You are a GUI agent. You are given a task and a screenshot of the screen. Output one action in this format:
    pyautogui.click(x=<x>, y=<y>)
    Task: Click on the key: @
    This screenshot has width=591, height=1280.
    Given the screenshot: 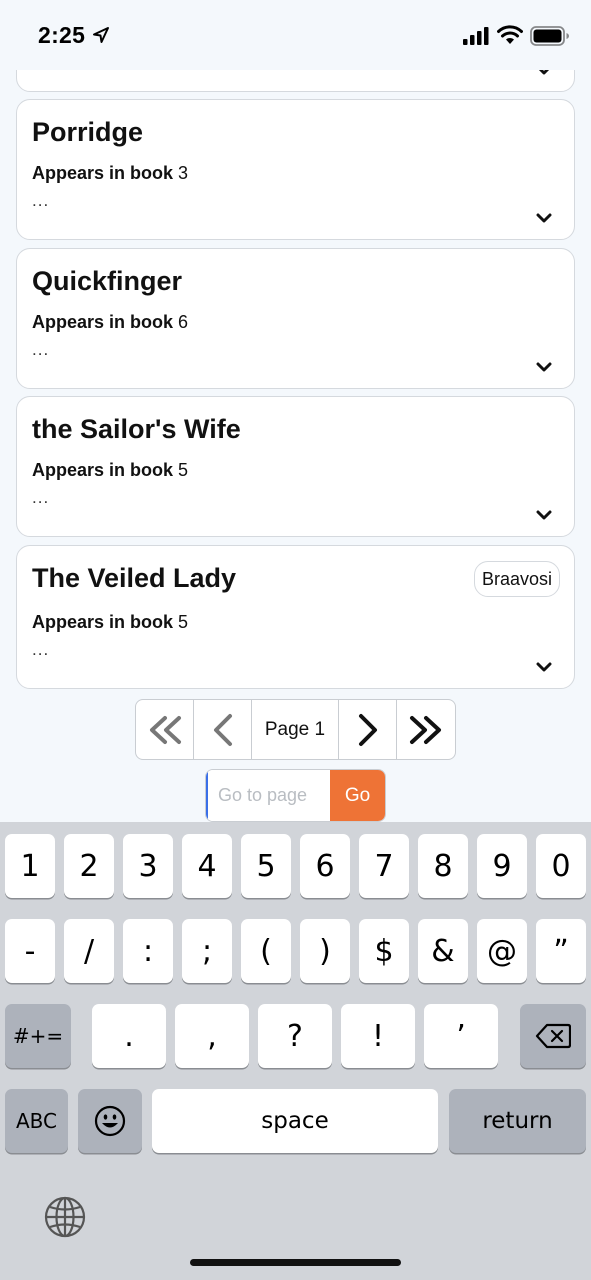 What is the action you would take?
    pyautogui.click(x=502, y=951)
    